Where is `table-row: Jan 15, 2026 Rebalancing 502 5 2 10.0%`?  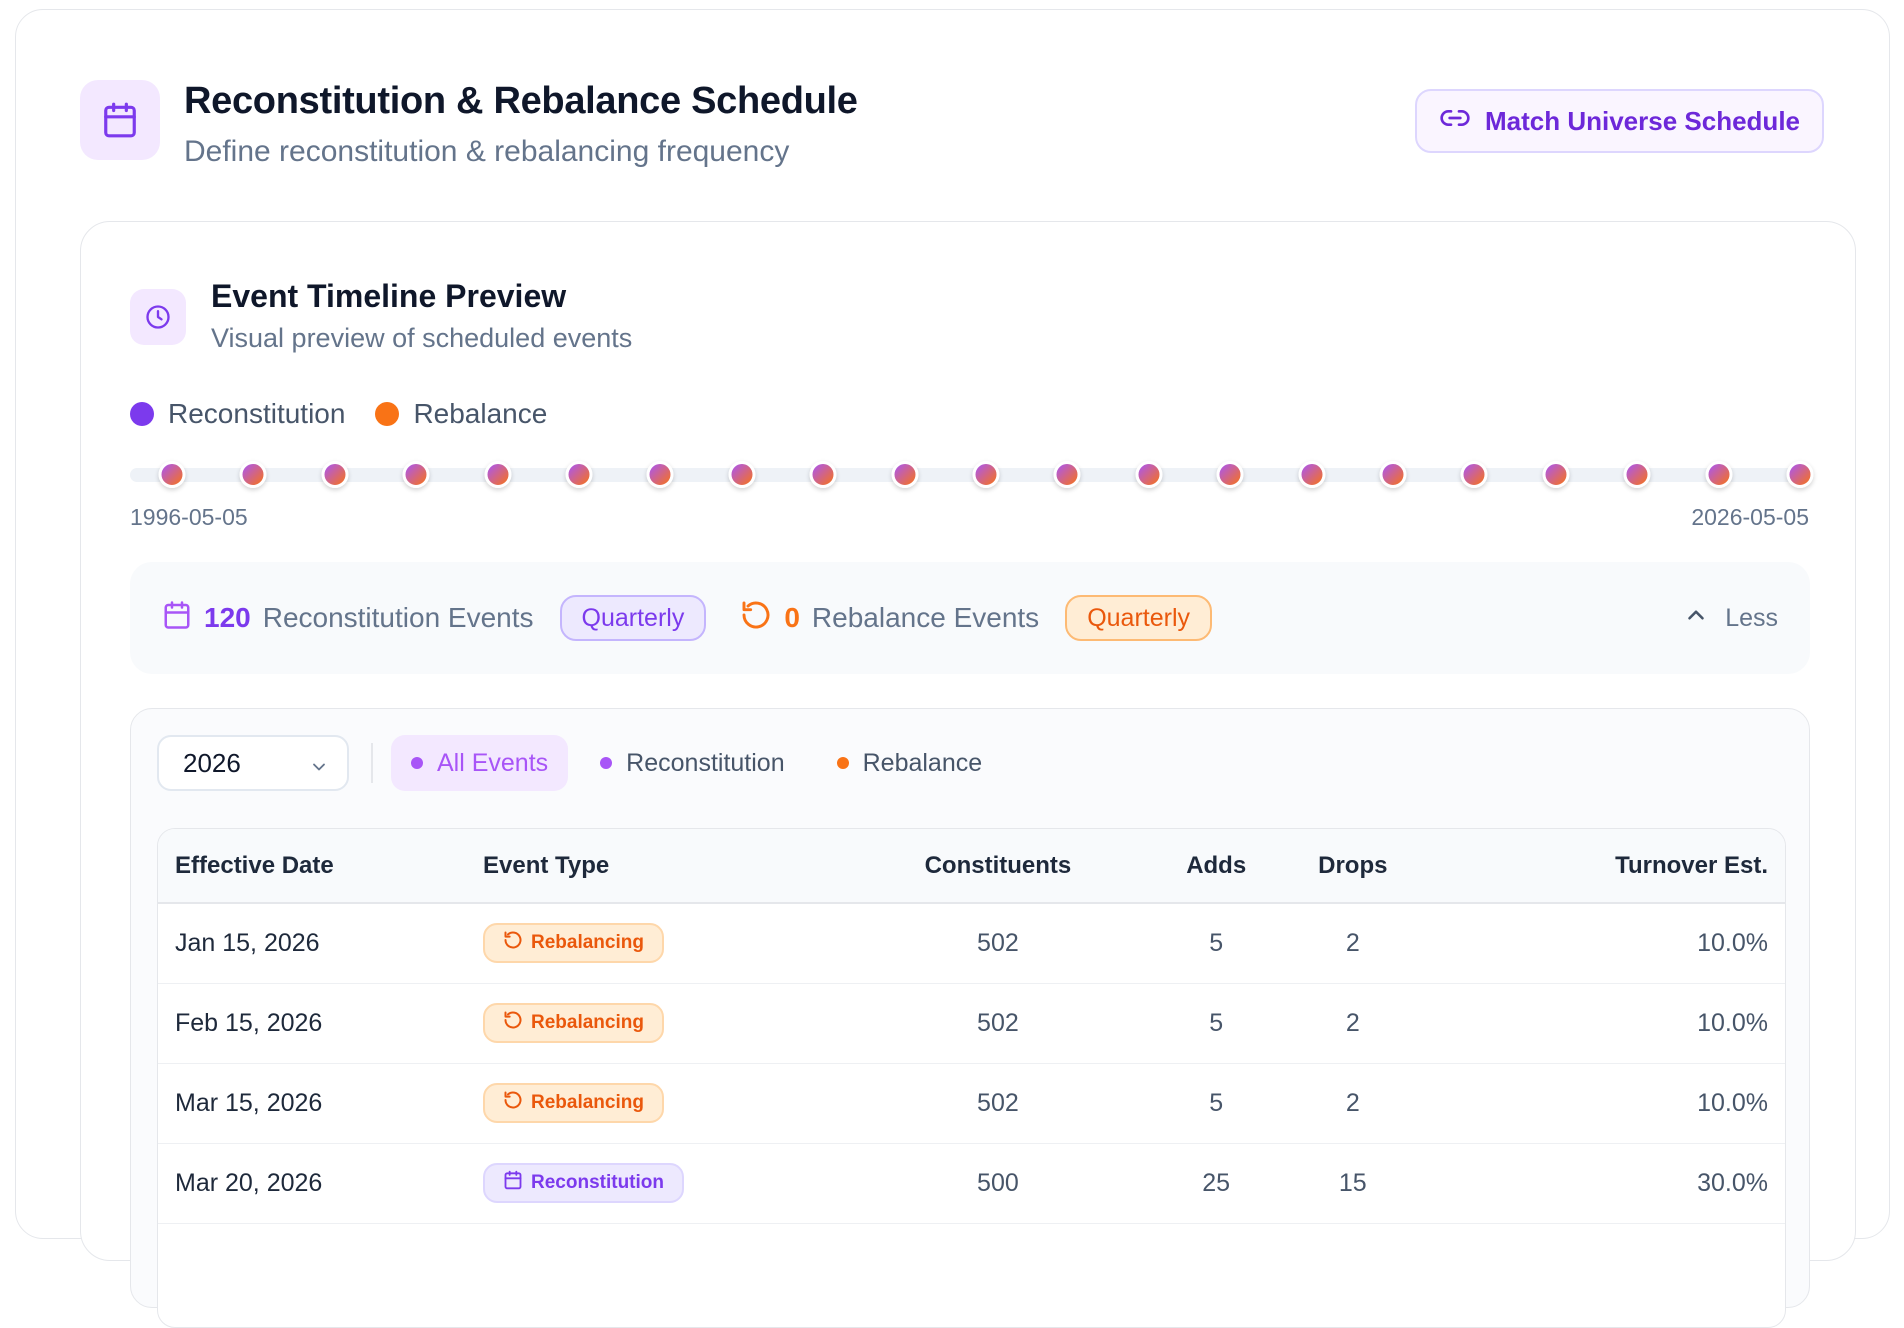 table-row: Jan 15, 2026 Rebalancing 502 5 2 10.0% is located at coordinates (971, 943).